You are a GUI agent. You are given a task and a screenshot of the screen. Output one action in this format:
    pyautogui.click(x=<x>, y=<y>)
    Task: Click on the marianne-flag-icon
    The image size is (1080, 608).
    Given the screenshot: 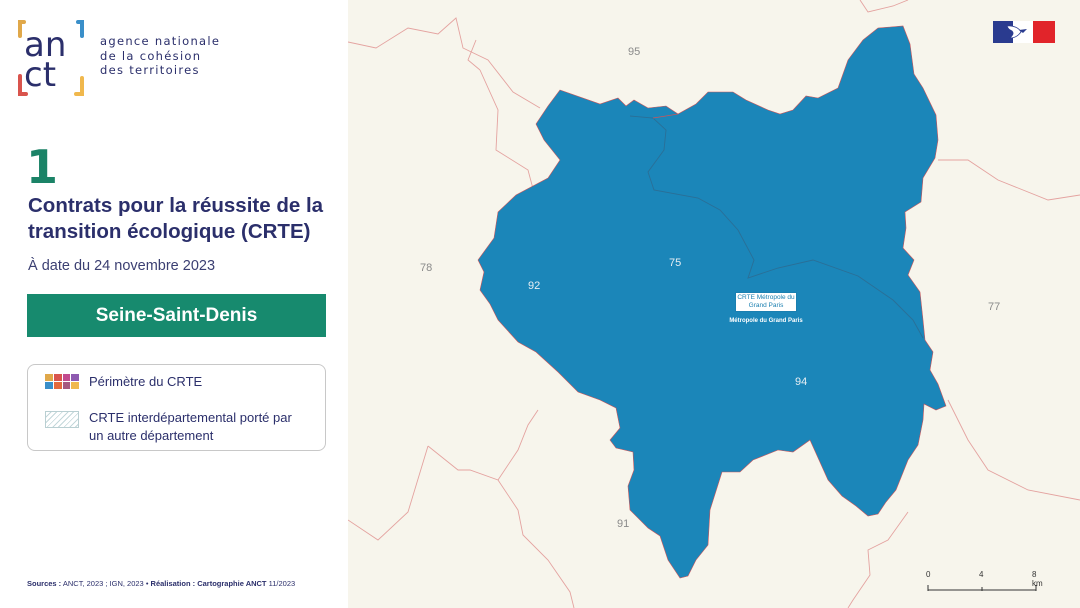 What is the action you would take?
    pyautogui.click(x=1024, y=32)
    